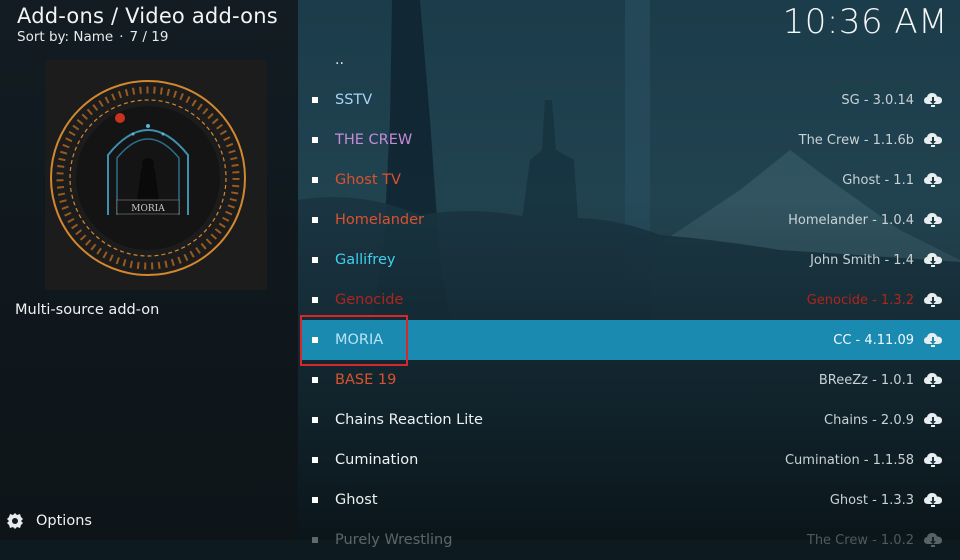 The height and width of the screenshot is (560, 960). I want to click on addon-list-item: THE CREW The Crew - 1.1.6b, so click(630, 140).